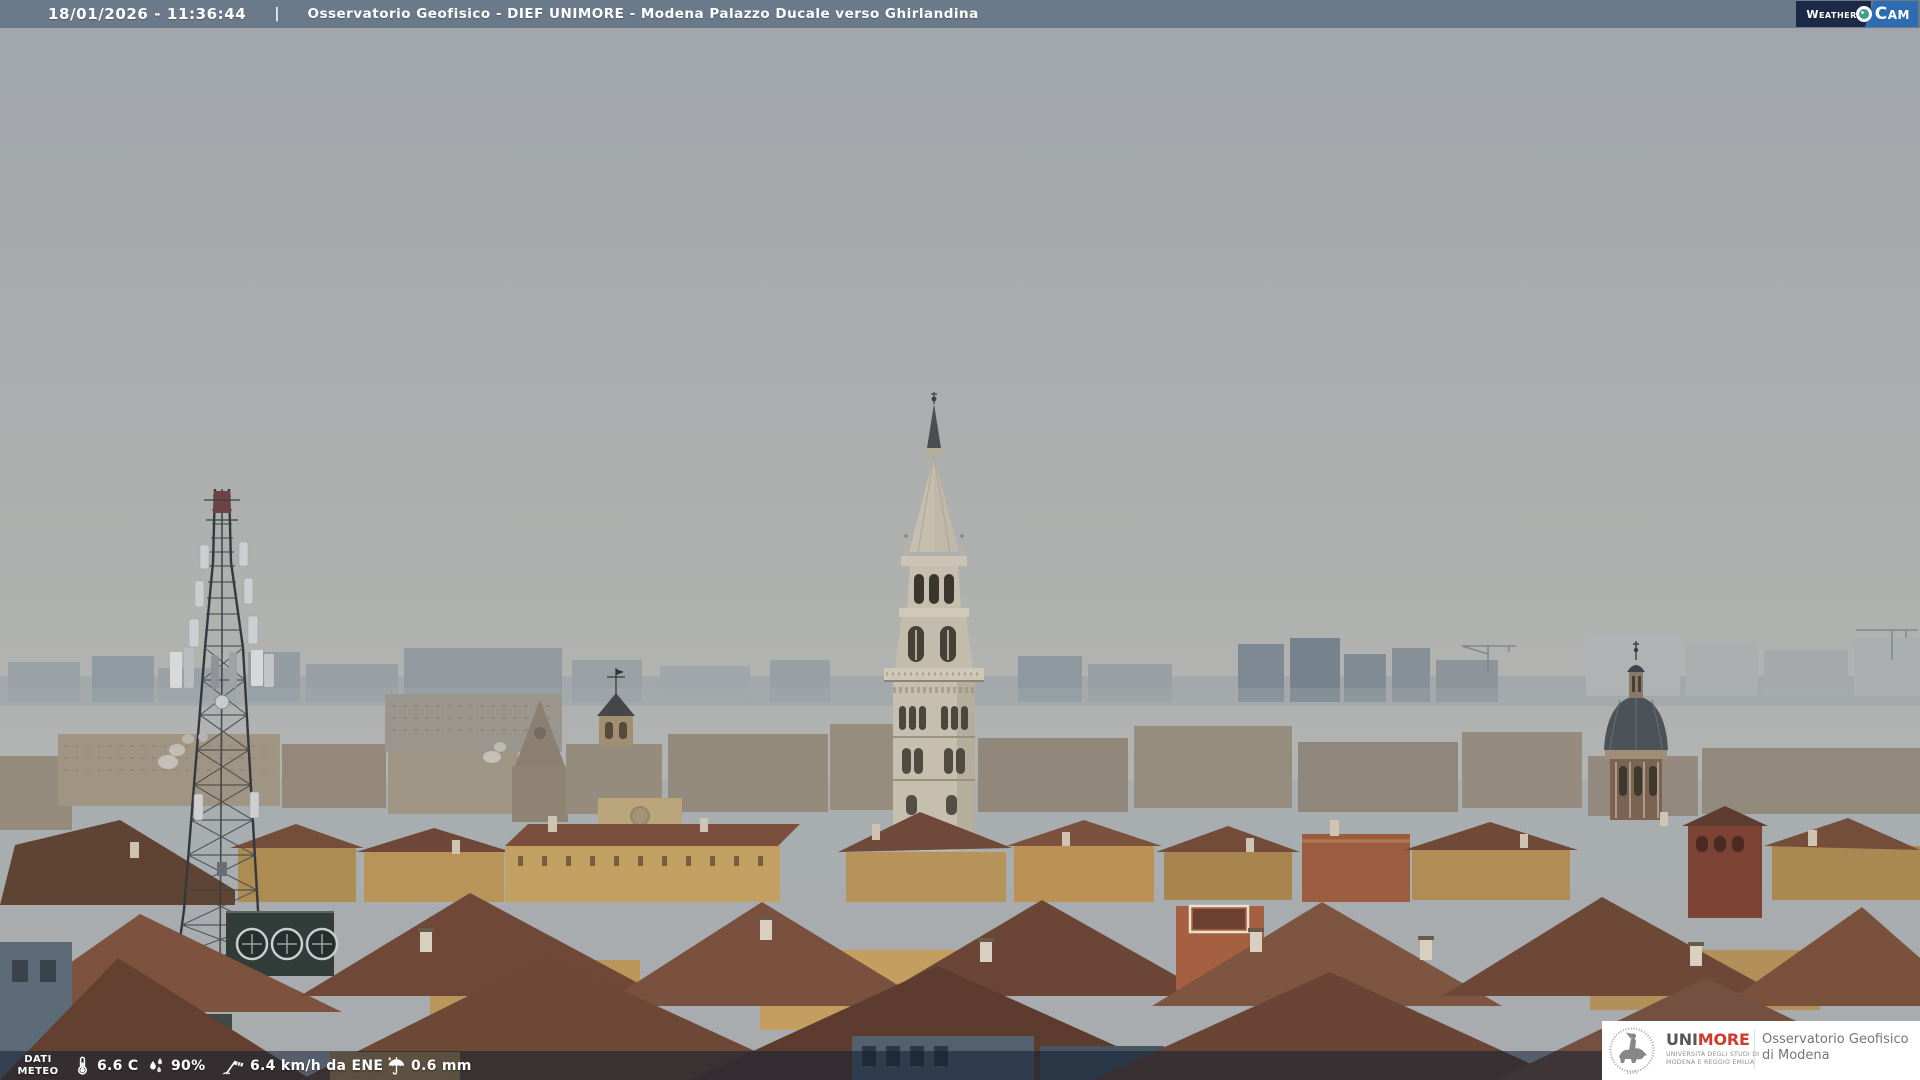  What do you see at coordinates (38, 1065) in the screenshot?
I see `weather-data-label: DATI METEO` at bounding box center [38, 1065].